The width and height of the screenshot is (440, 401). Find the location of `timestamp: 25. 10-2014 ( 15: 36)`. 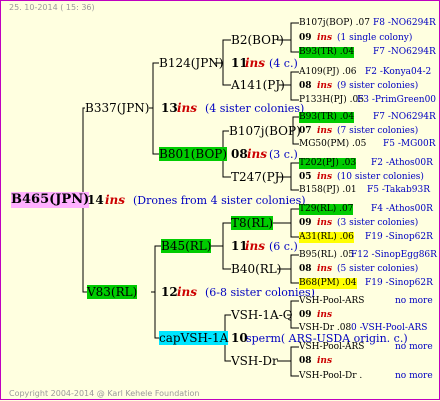

timestamp: 25. 10-2014 ( 15: 36) is located at coordinates (52, 7).